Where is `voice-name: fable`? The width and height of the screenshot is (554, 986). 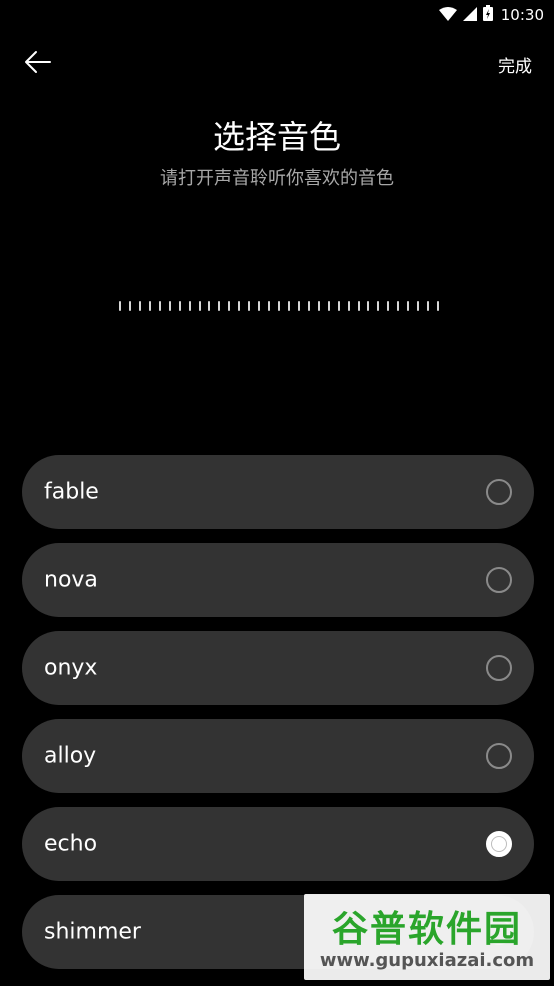
voice-name: fable is located at coordinates (71, 492).